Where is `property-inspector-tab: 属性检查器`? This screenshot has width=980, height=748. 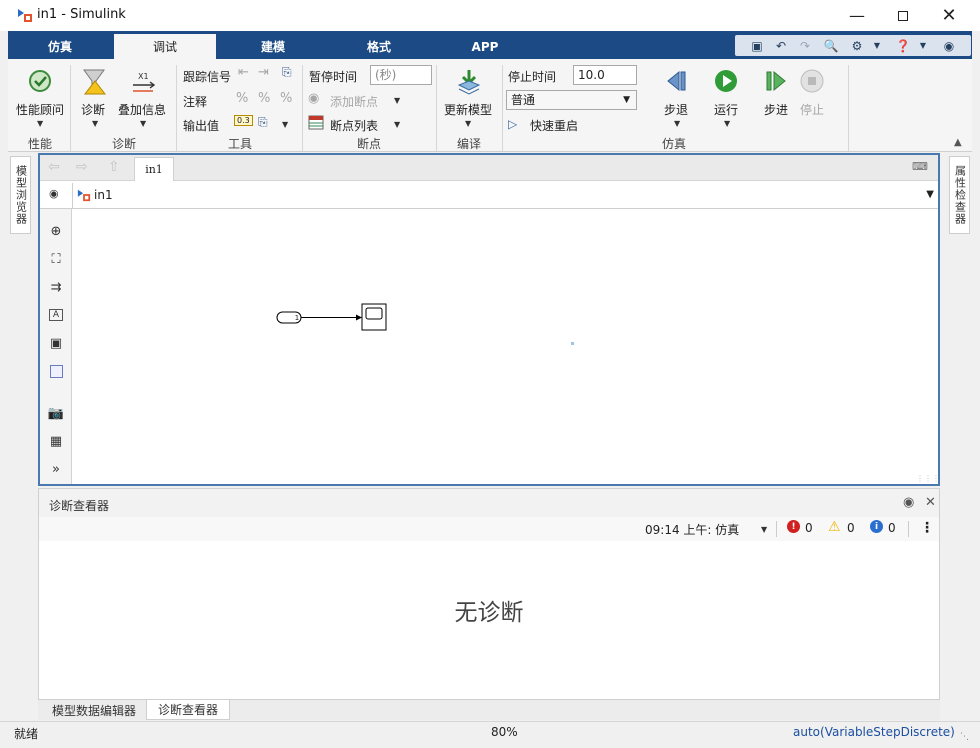
property-inspector-tab: 属性检查器 is located at coordinates (959, 195).